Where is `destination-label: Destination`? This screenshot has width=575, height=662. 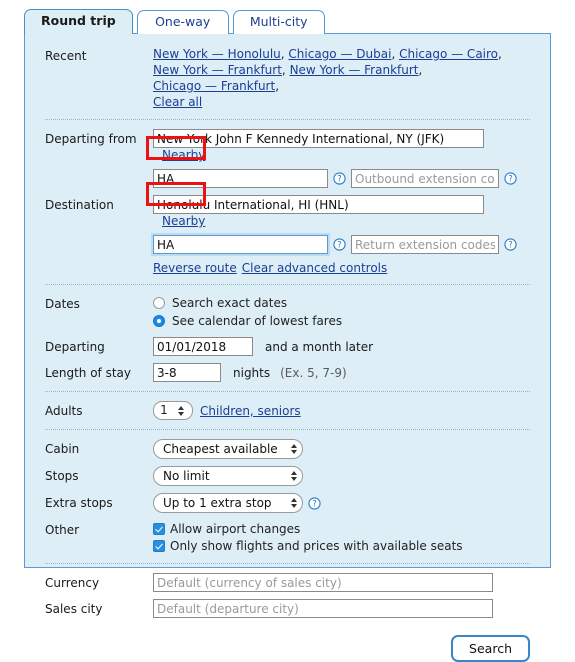 destination-label: Destination is located at coordinates (79, 205).